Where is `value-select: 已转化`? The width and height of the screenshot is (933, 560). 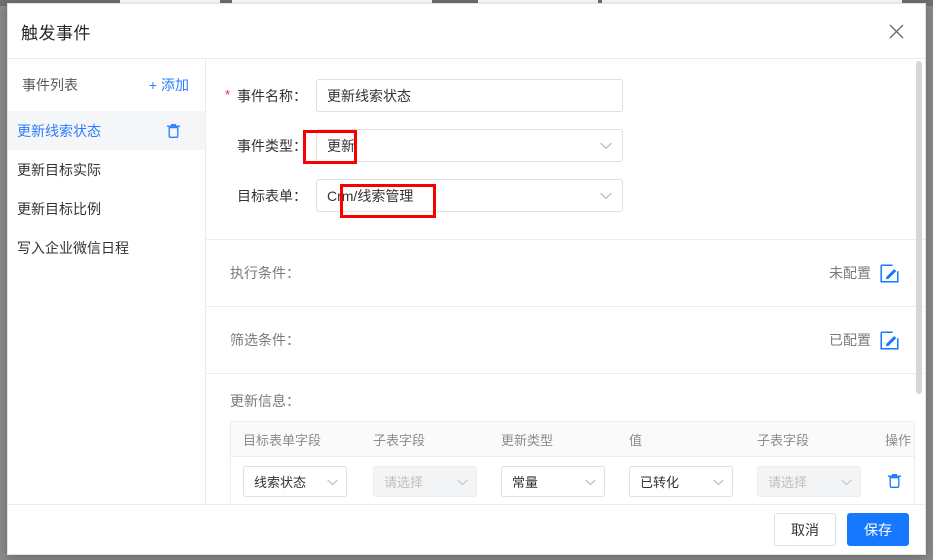
value-select: 已转化 is located at coordinates (681, 481).